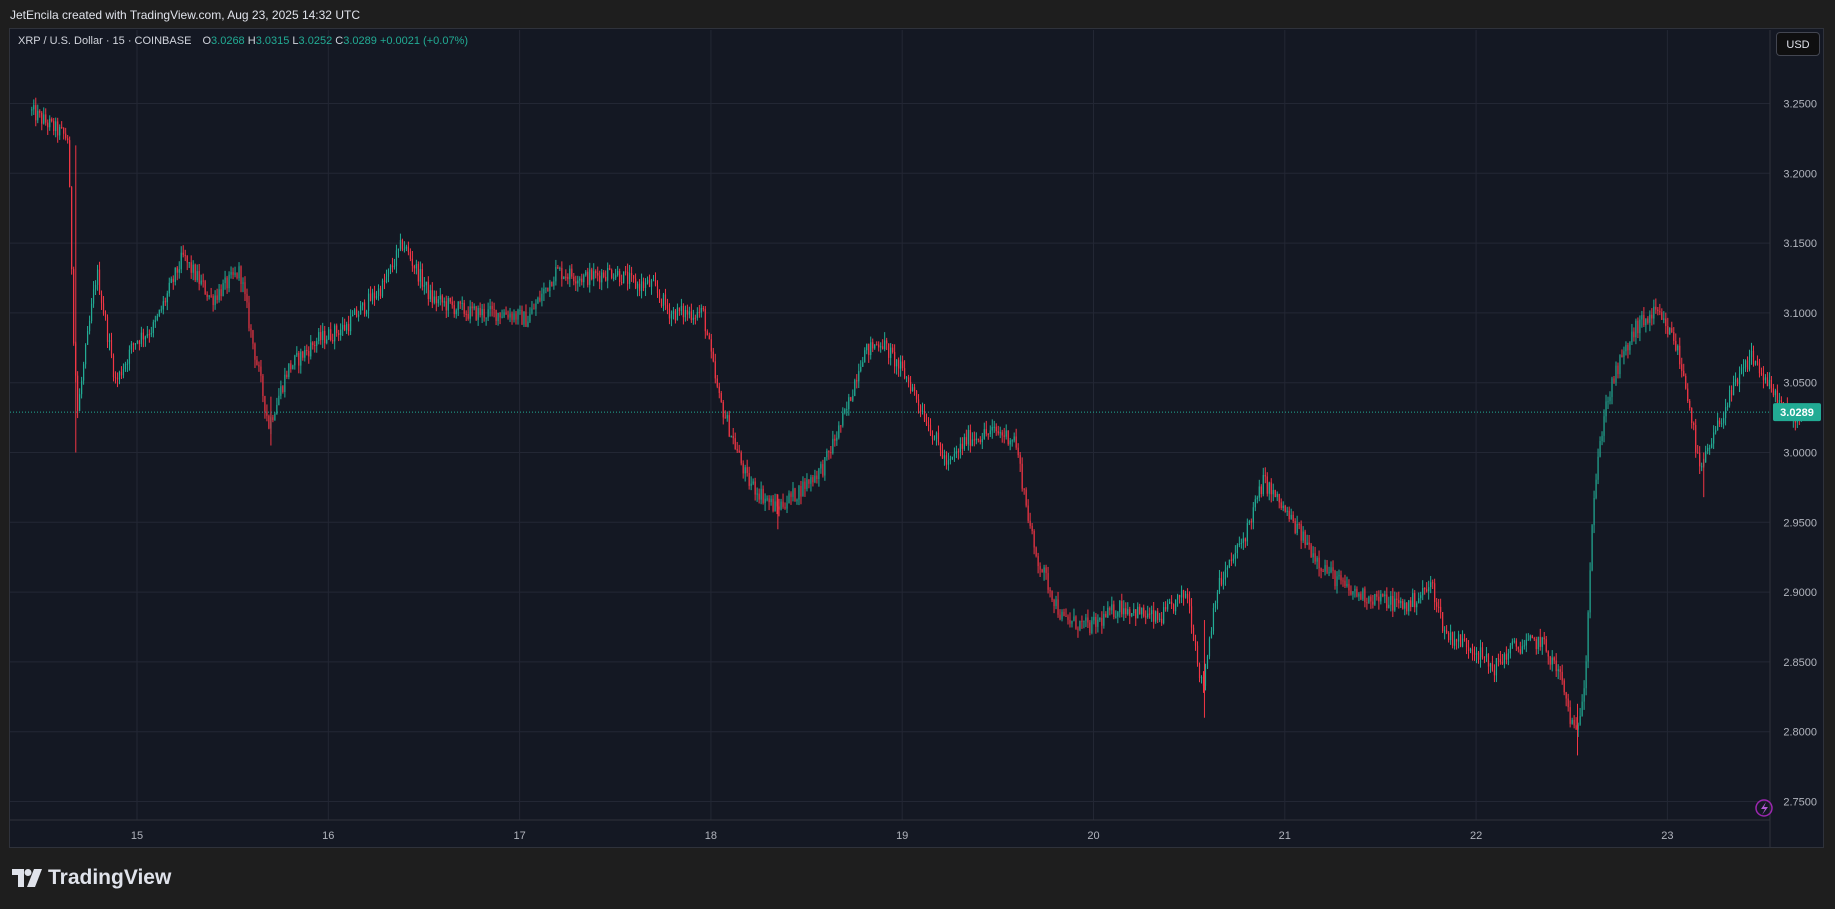 Image resolution: width=1835 pixels, height=909 pixels. I want to click on last-price-tag: 3.0289, so click(1797, 412).